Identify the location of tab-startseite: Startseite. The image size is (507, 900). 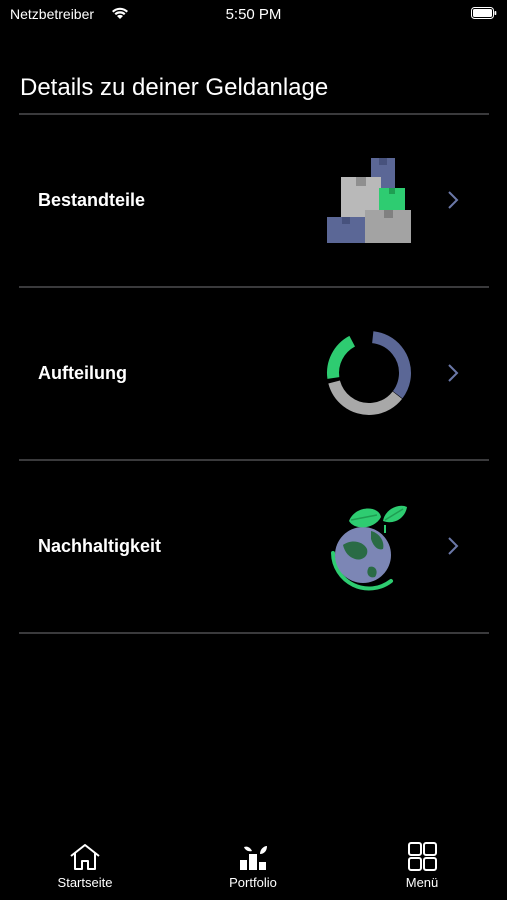
(85, 870).